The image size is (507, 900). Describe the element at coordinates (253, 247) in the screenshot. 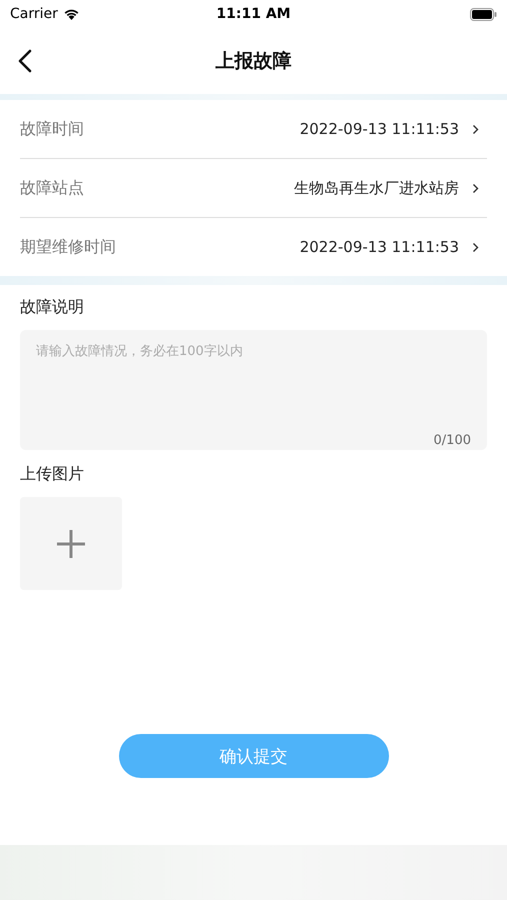

I see `form-row: 期望维修时间 2022-09-13 11:11:53` at that location.